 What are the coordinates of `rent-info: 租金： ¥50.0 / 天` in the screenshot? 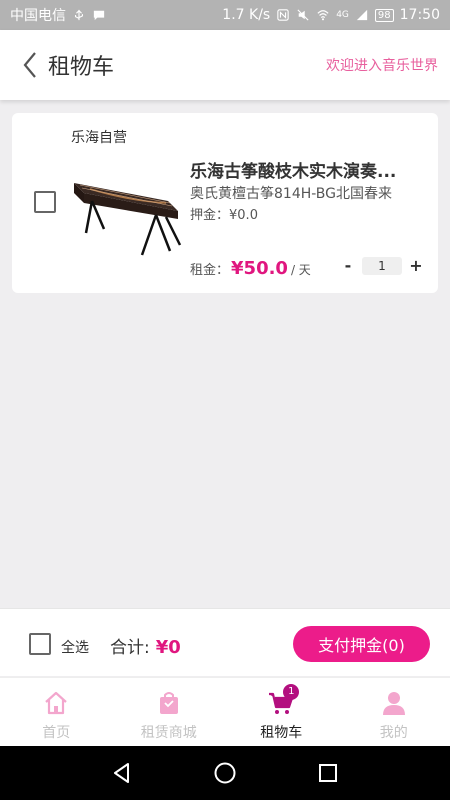 It's located at (250, 268).